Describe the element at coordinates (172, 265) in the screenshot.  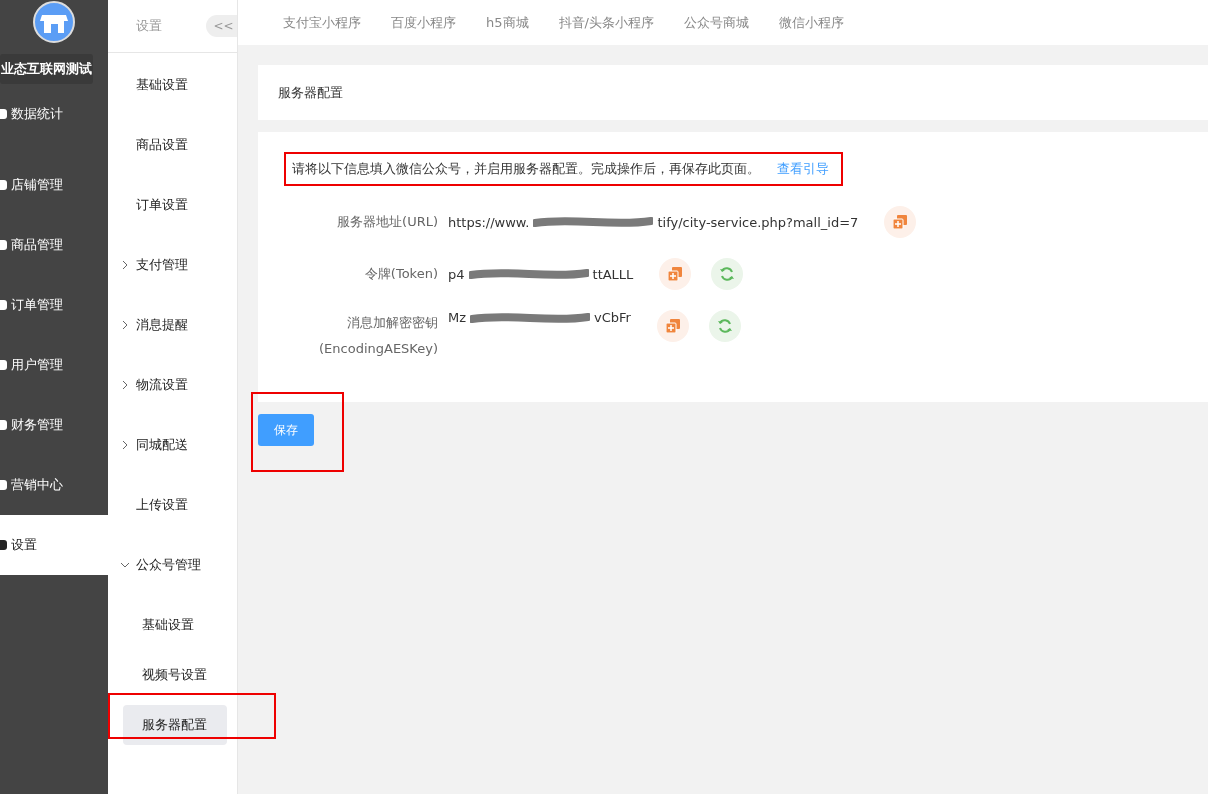
I see `submenu-item: 支付管理` at that location.